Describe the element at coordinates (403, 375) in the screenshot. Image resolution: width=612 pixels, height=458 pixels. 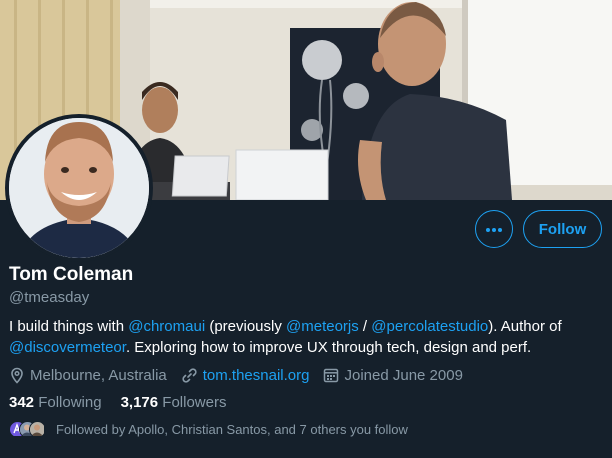
I see `joined-text: Joined June 2009` at that location.